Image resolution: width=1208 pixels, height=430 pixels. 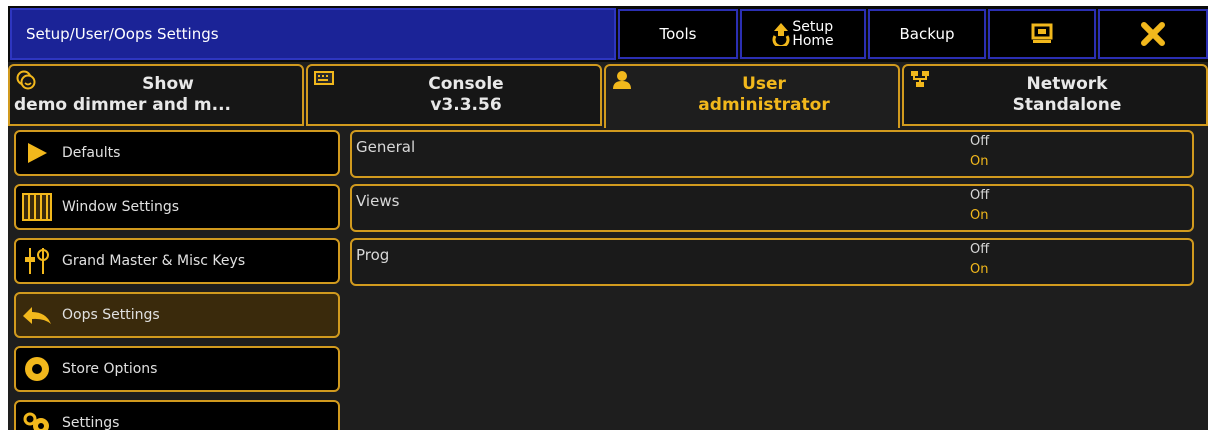 I want to click on setup-home-line2: Home, so click(x=813, y=41).